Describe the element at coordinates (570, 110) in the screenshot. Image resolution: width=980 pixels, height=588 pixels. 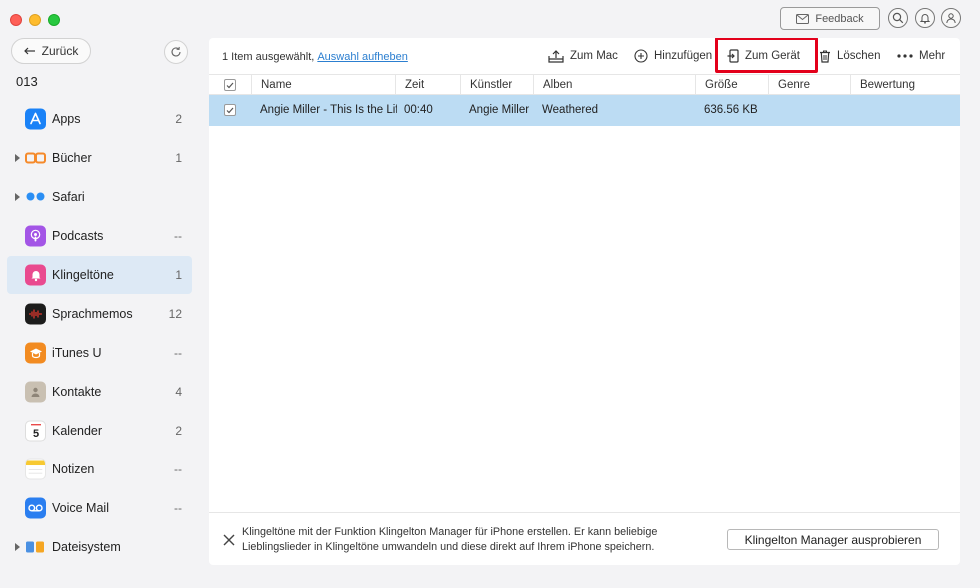
I see `cell-album: Weathered` at that location.